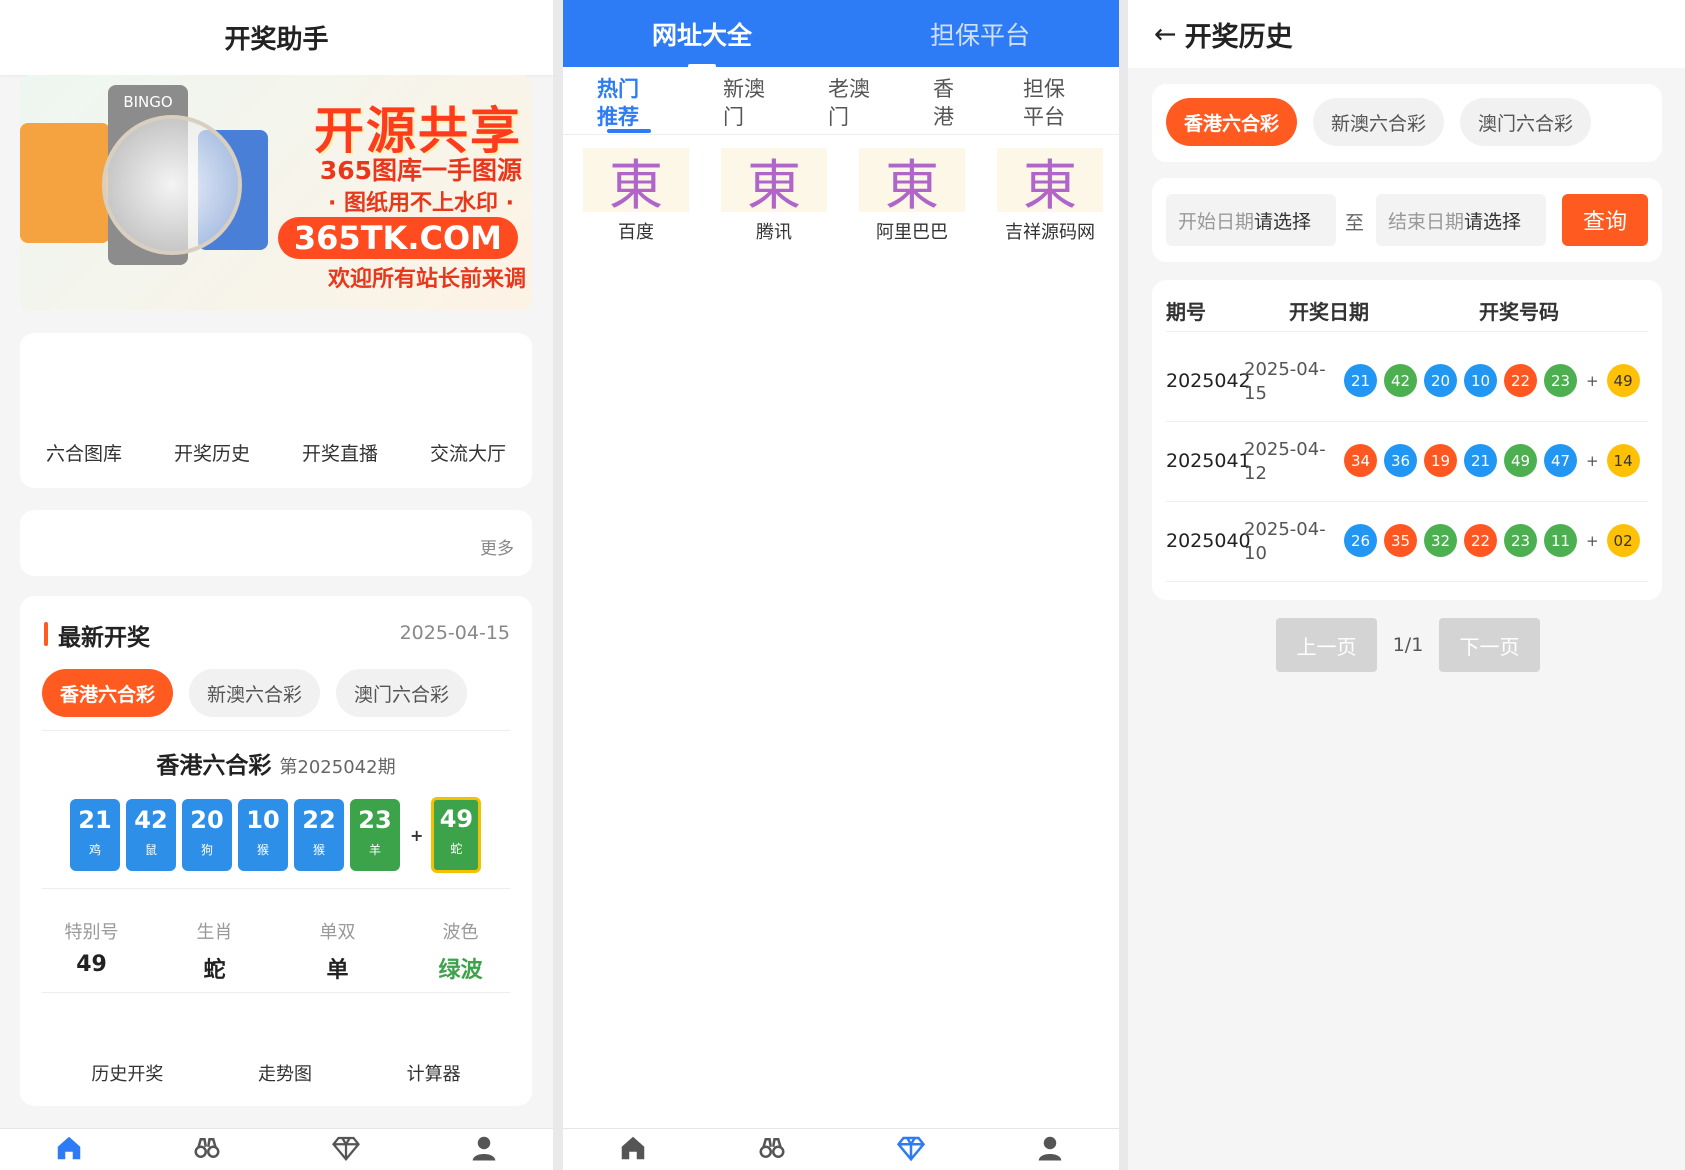  I want to click on category-guarantee: 担保 平台, so click(1044, 103).